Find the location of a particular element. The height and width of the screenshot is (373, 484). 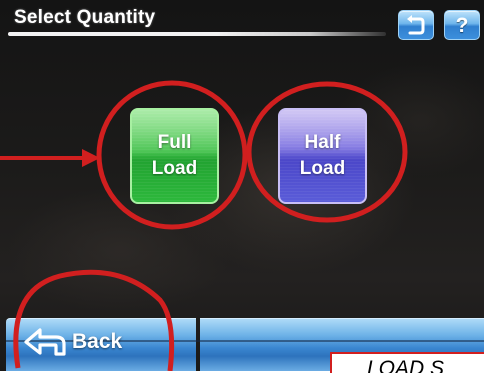

half-load-label-line2: Load is located at coordinates (322, 168).